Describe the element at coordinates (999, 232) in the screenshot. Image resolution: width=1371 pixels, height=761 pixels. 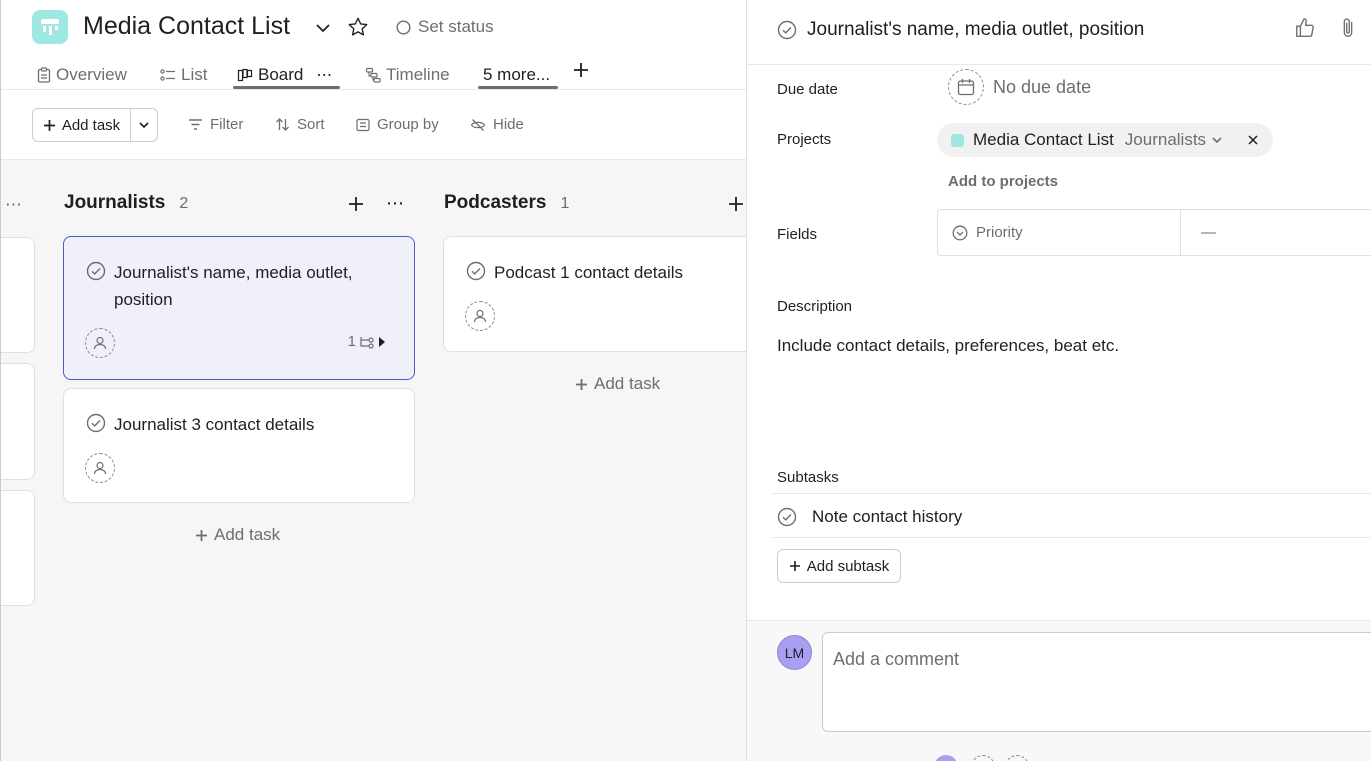
I see `field-name: Priority` at that location.